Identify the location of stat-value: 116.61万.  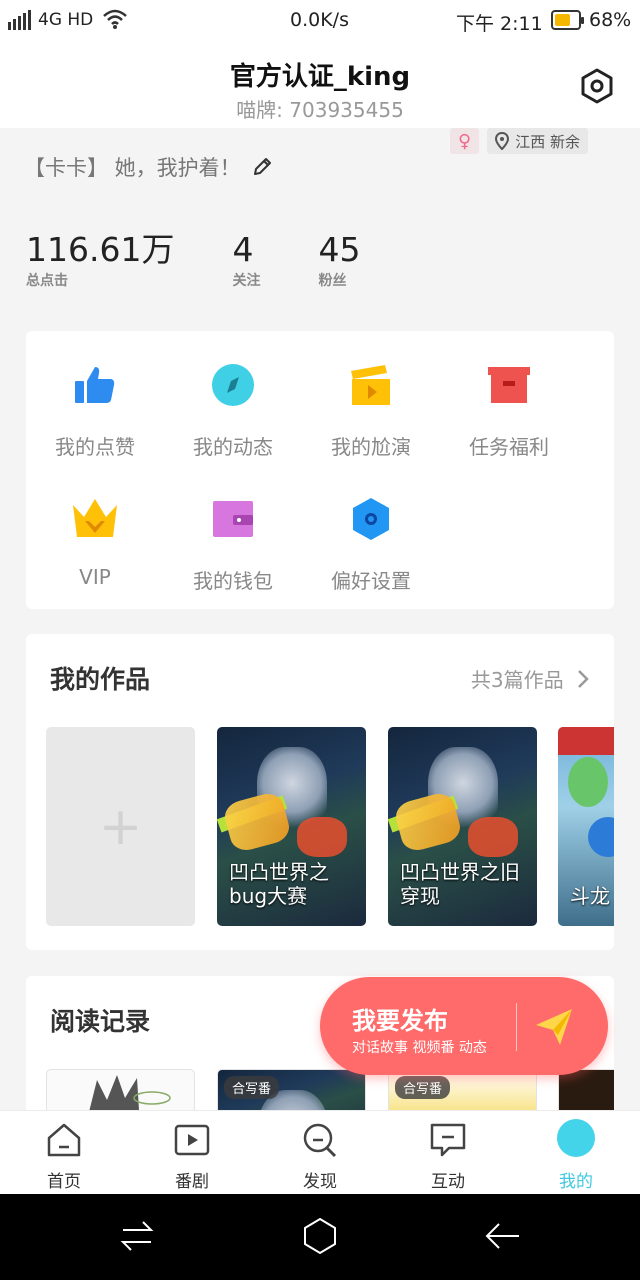
(100, 249).